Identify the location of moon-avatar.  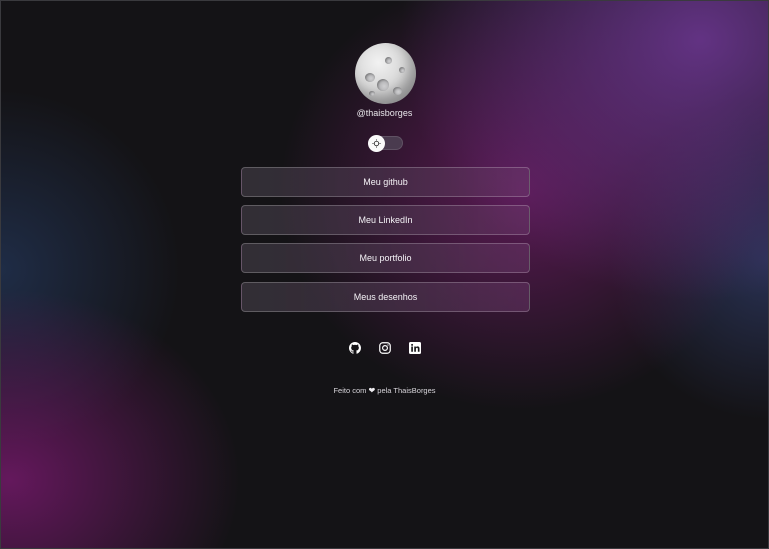
(385, 73).